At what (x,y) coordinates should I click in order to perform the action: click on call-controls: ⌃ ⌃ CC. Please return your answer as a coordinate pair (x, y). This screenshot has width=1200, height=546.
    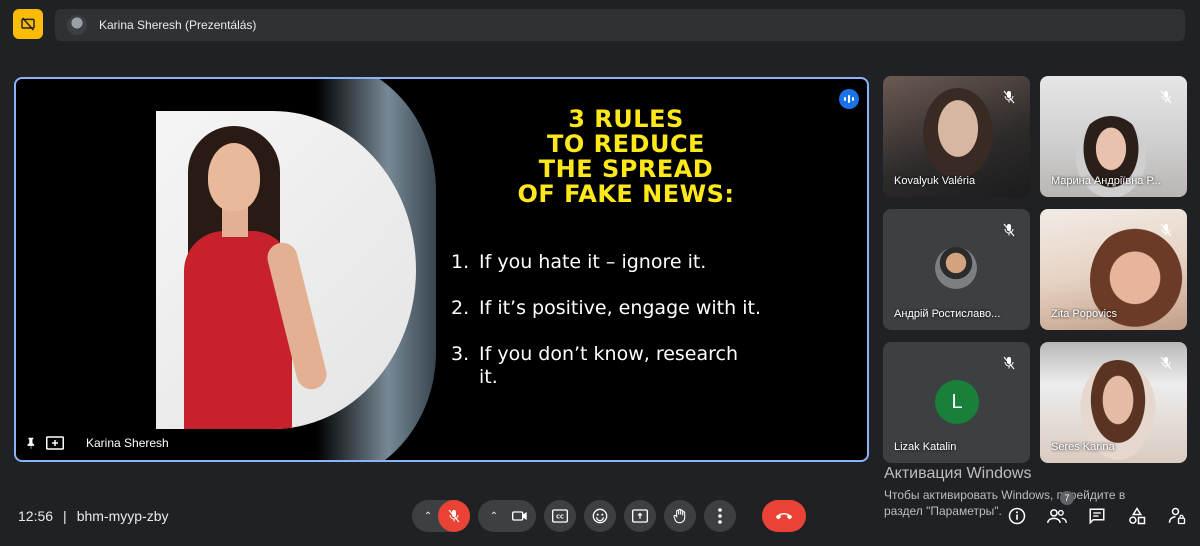
    Looking at the image, I should click on (609, 516).